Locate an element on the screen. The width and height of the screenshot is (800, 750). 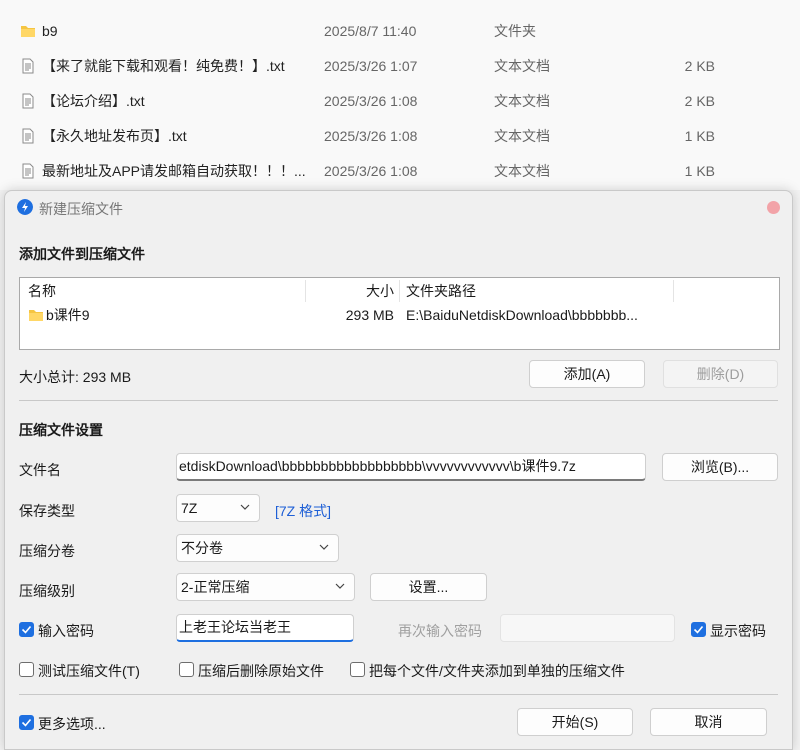
split-value: 不分卷 is located at coordinates (202, 548).